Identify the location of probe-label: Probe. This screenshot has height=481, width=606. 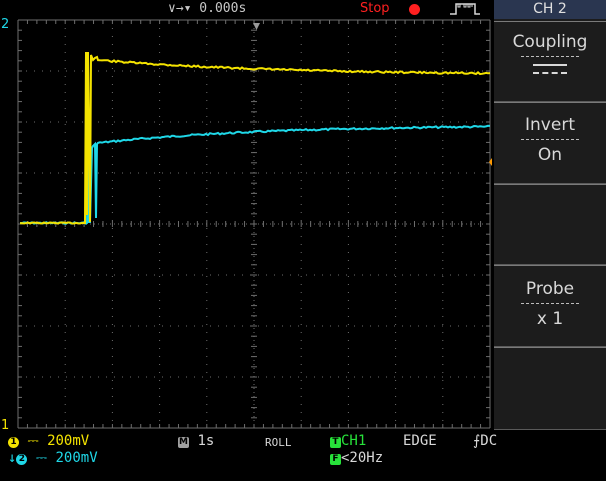
(550, 289).